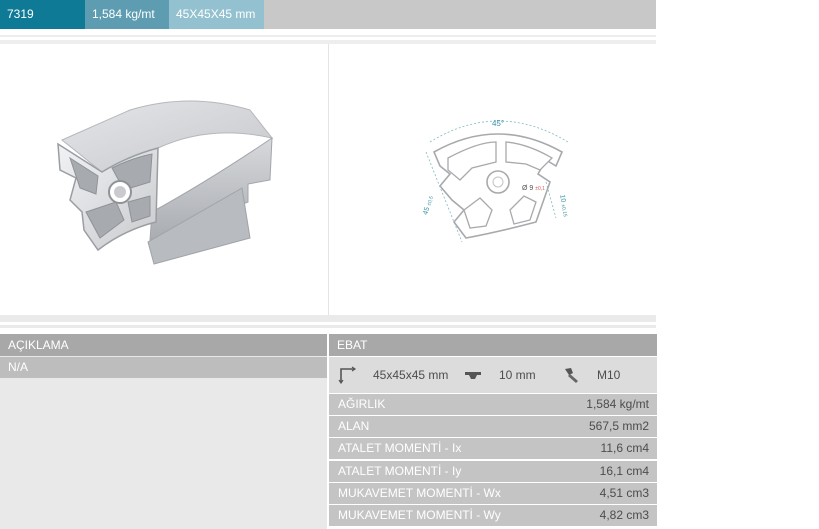  Describe the element at coordinates (493, 471) in the screenshot. I see `property-row: ATALET MOMENTİ - Iy 16,1 cm4` at that location.